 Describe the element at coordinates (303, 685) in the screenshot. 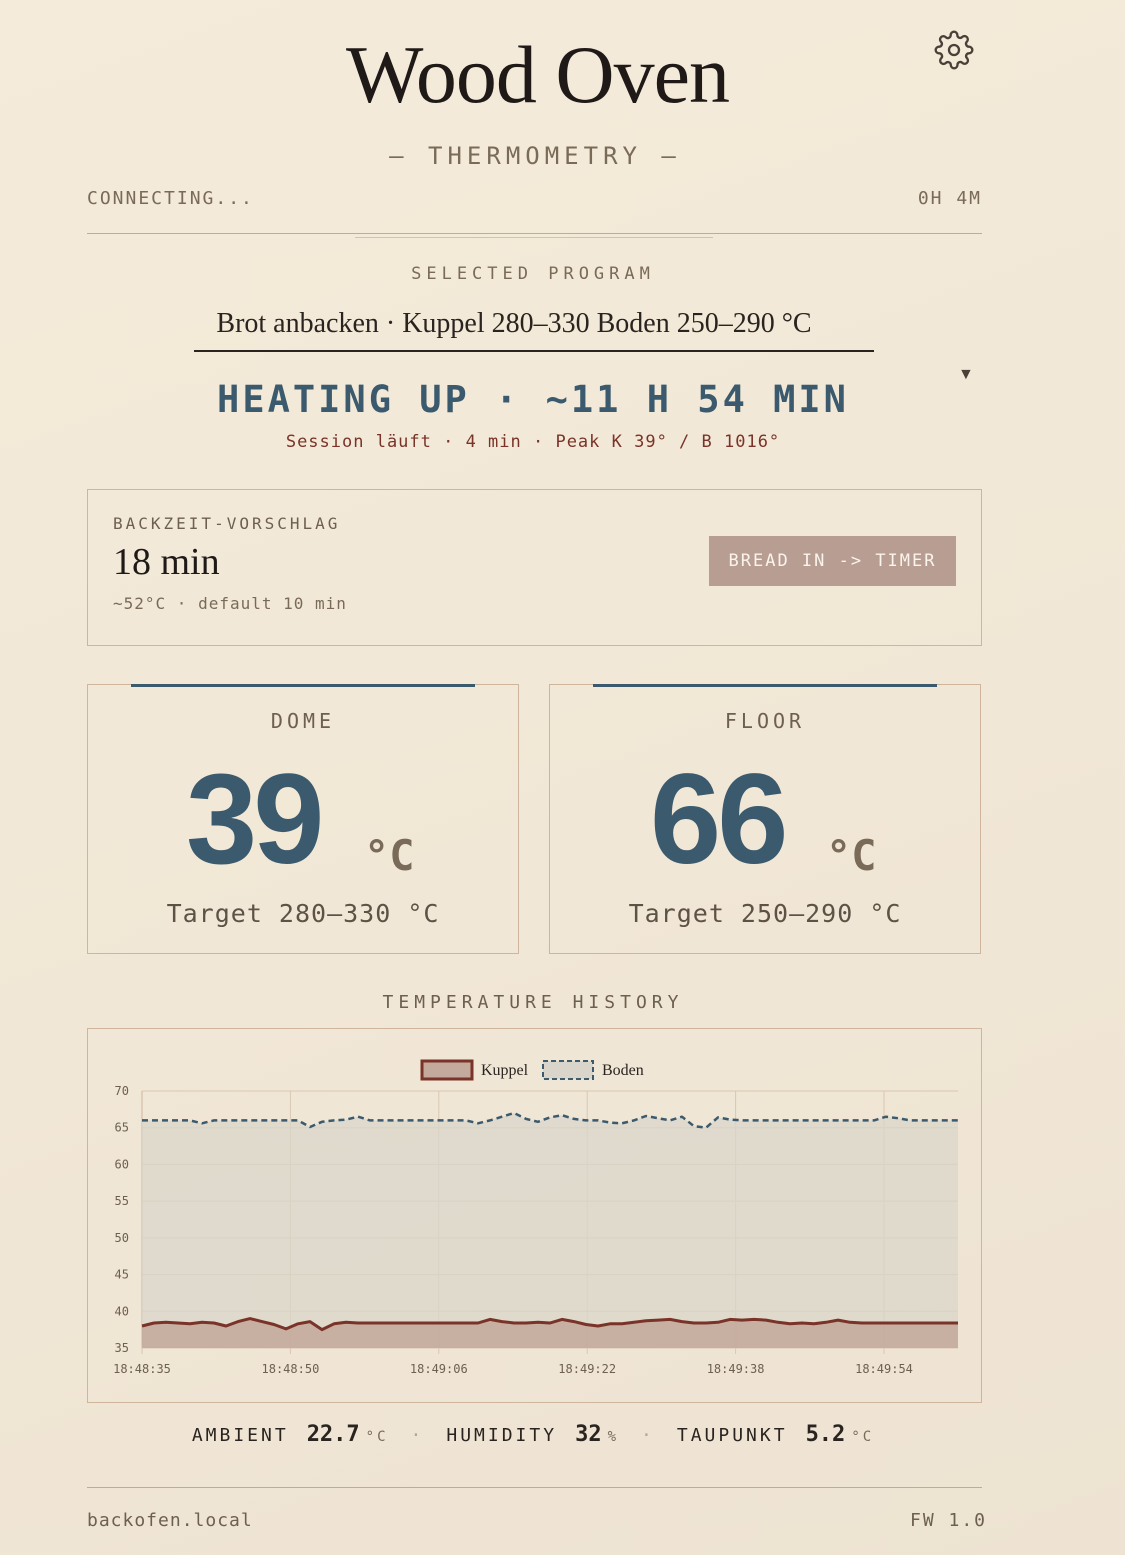

I see `dome-card-accent` at that location.